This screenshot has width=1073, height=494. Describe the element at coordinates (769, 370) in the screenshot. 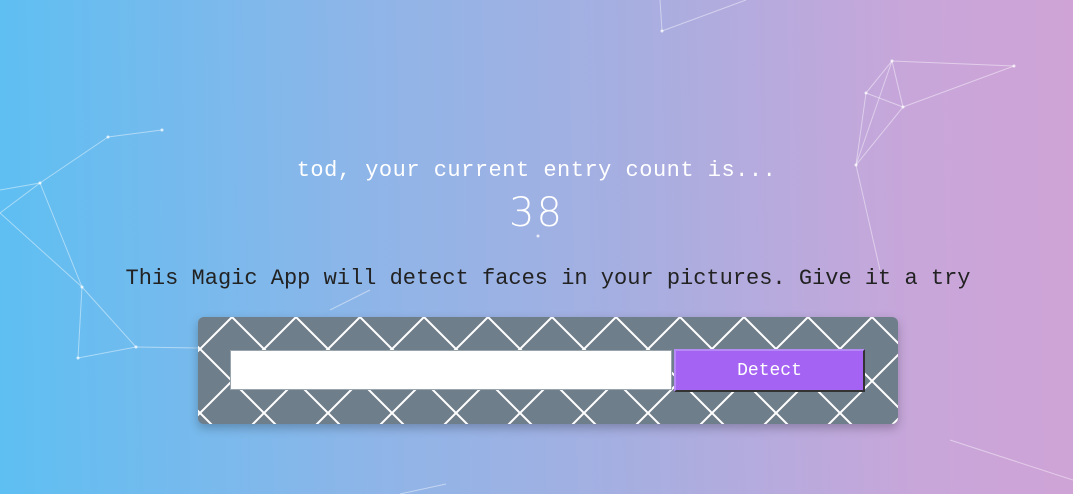

I see `detect-button: Detect` at that location.